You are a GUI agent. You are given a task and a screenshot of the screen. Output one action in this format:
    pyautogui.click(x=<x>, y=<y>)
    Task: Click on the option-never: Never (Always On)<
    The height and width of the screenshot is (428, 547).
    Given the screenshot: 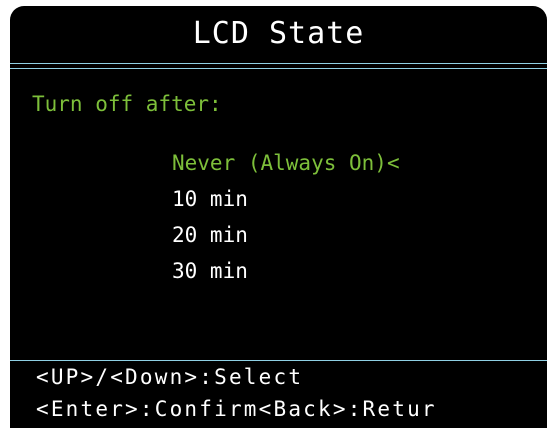 What is the action you would take?
    pyautogui.click(x=286, y=163)
    